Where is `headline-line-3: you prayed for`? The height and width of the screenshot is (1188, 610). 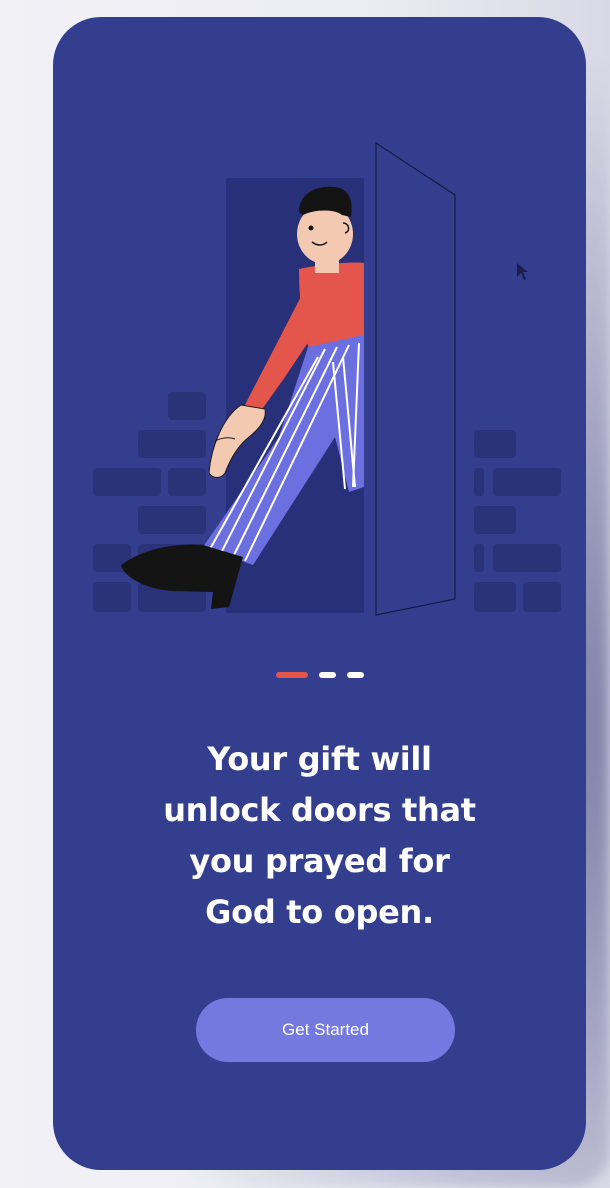 headline-line-3: you prayed for is located at coordinates (319, 861).